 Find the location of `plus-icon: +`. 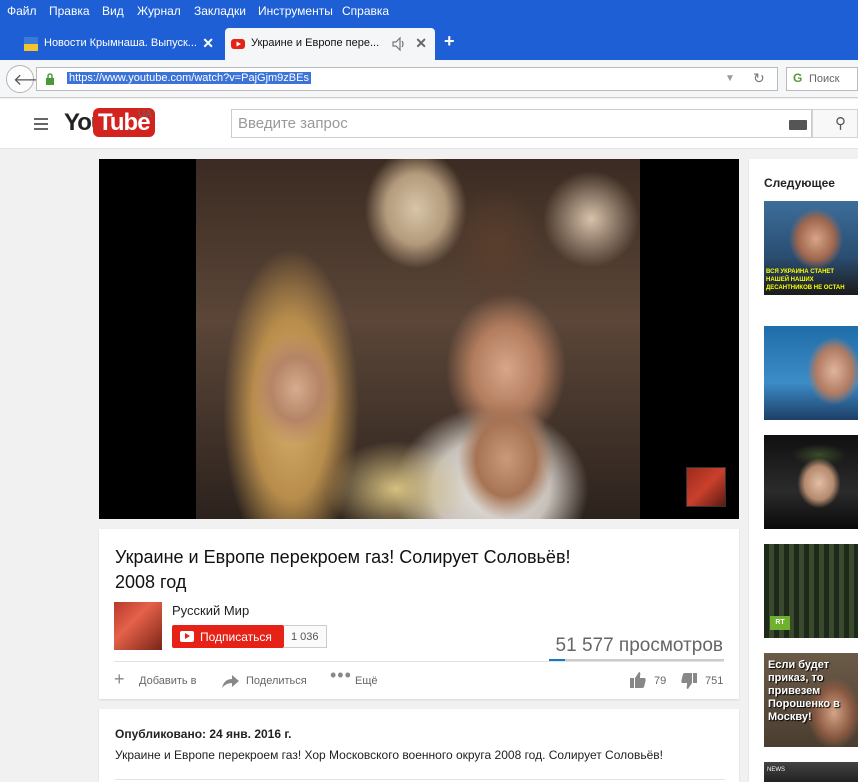

plus-icon: + is located at coordinates (119, 679).